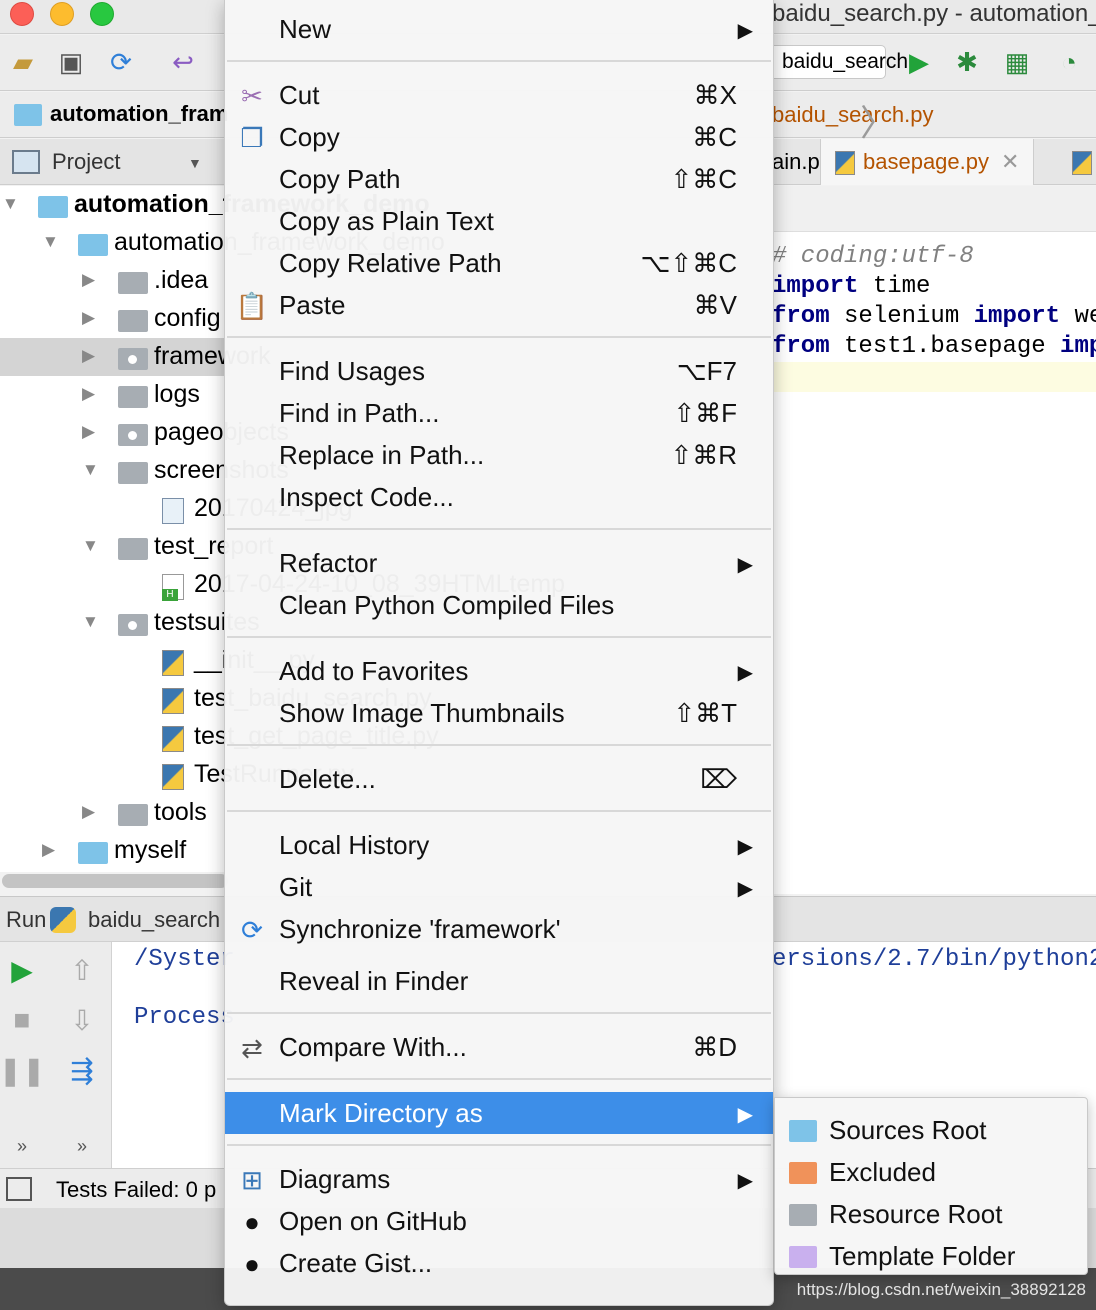 The width and height of the screenshot is (1096, 1310). I want to click on menu-item-copy-path: Copy Path ⇧⌘C, so click(499, 179).